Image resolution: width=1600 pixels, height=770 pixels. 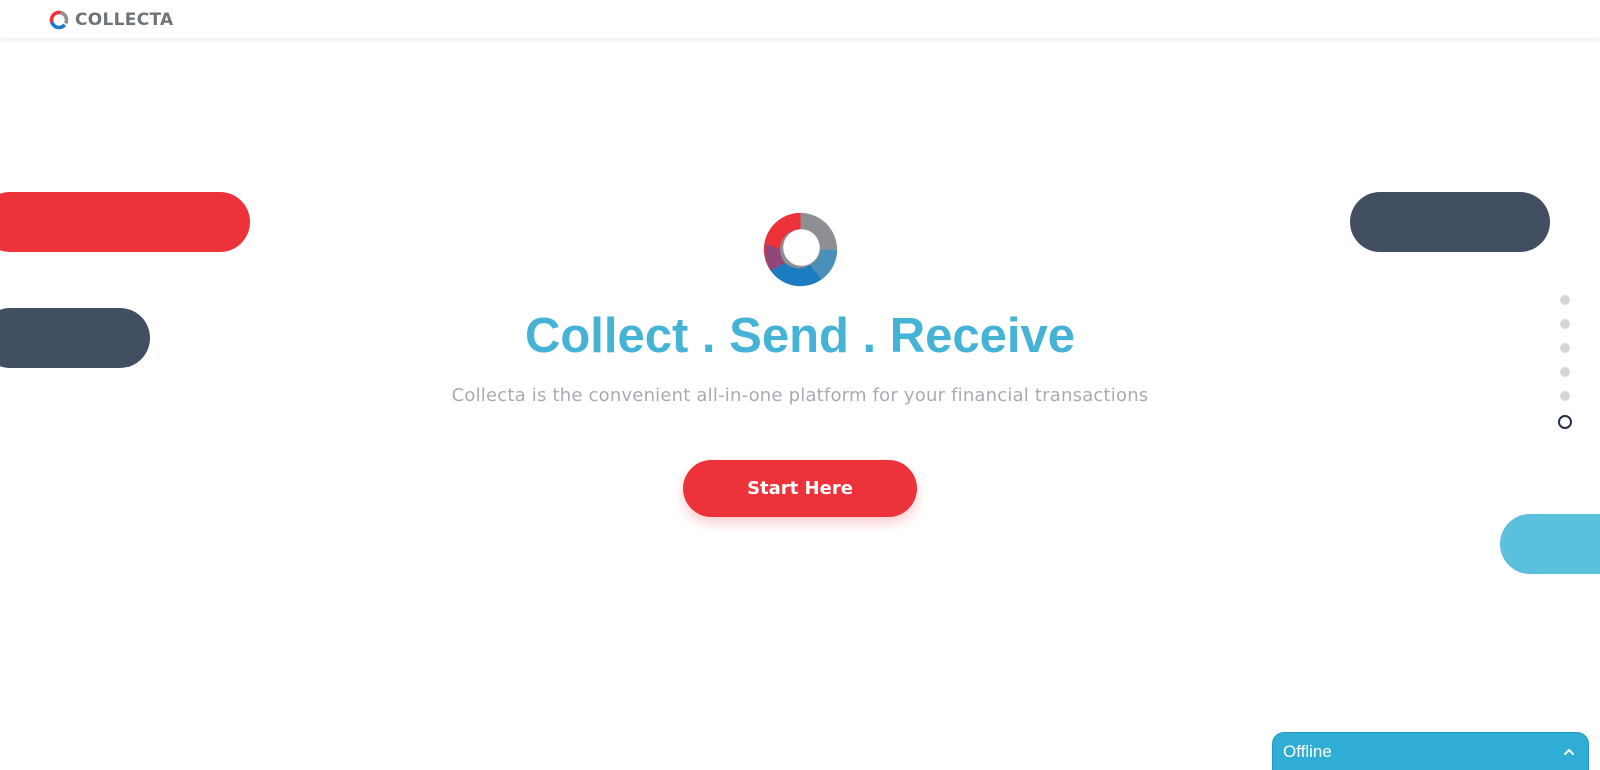 I want to click on decorative-pill-navy-right, so click(x=1450, y=222).